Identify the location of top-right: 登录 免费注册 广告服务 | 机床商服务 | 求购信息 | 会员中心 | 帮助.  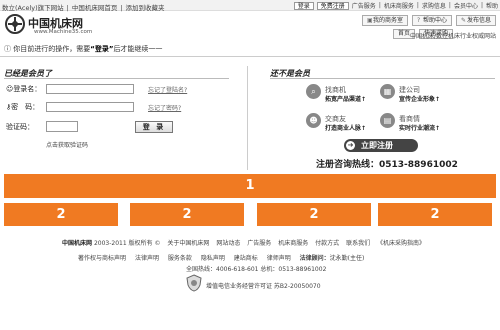
(395, 5).